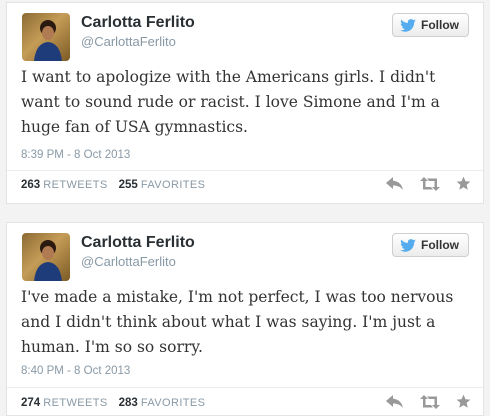 The height and width of the screenshot is (416, 490). What do you see at coordinates (30, 403) in the screenshot?
I see `retweet-count: 274` at bounding box center [30, 403].